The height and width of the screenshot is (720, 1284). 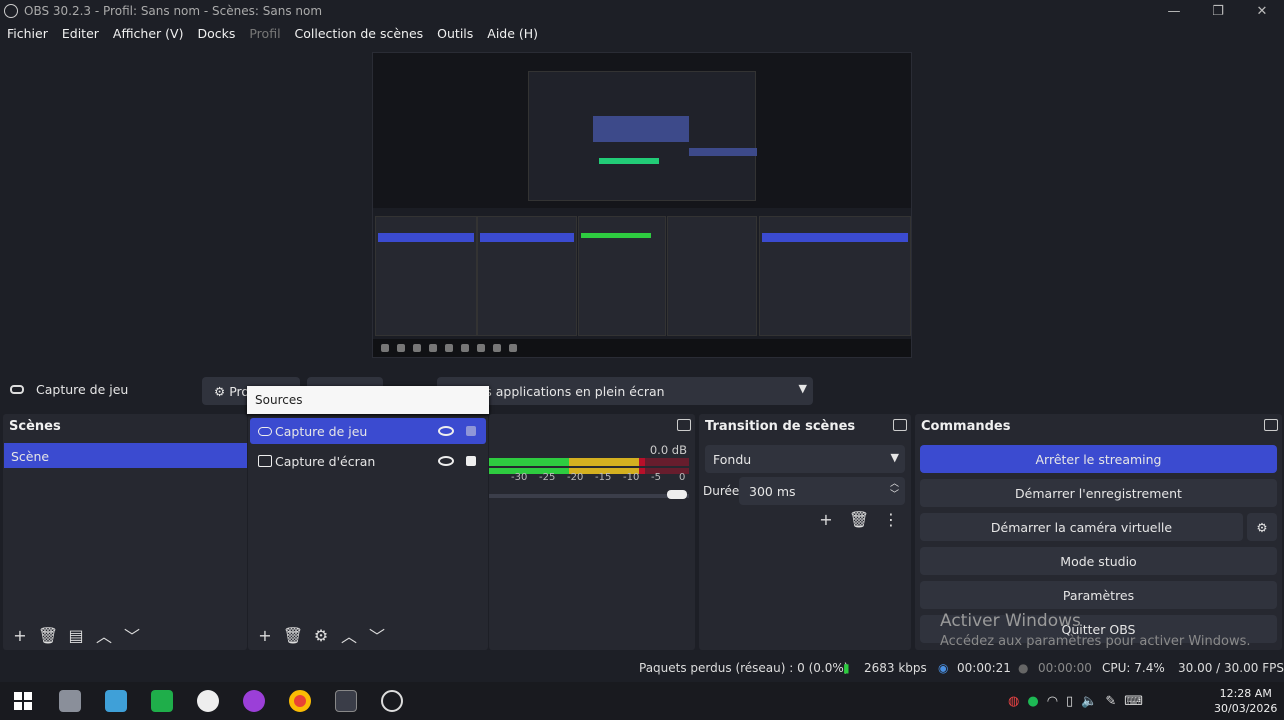 What do you see at coordinates (1133, 701) in the screenshot?
I see `keyboard-tray-icon: ⌨` at bounding box center [1133, 701].